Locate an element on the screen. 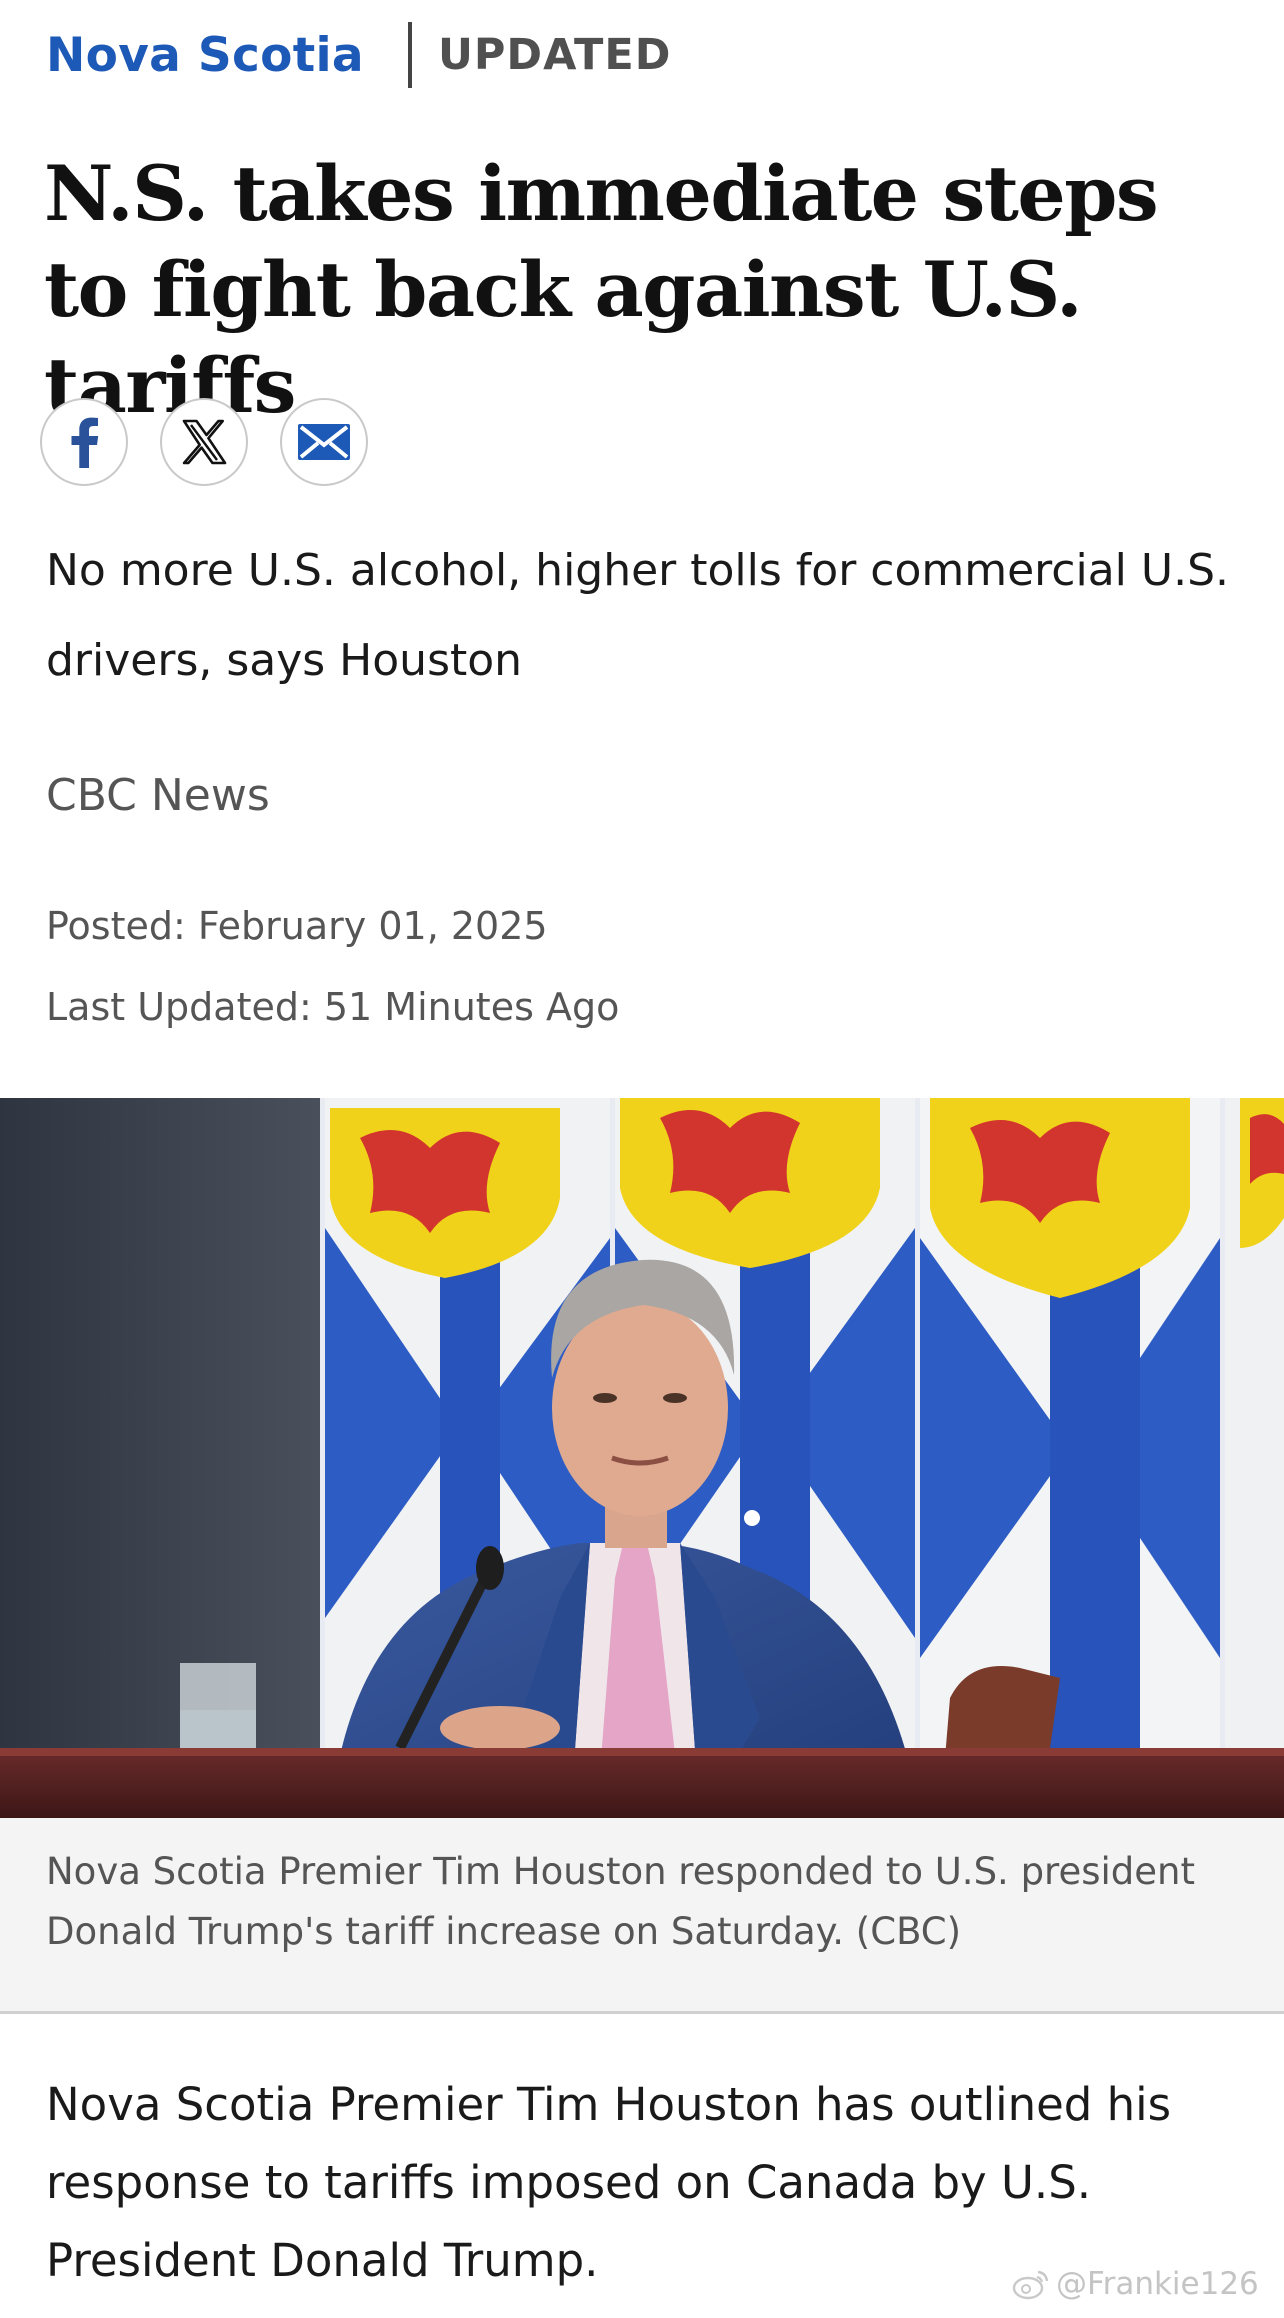 The height and width of the screenshot is (2318, 1284). facebook-icon is located at coordinates (85, 442).